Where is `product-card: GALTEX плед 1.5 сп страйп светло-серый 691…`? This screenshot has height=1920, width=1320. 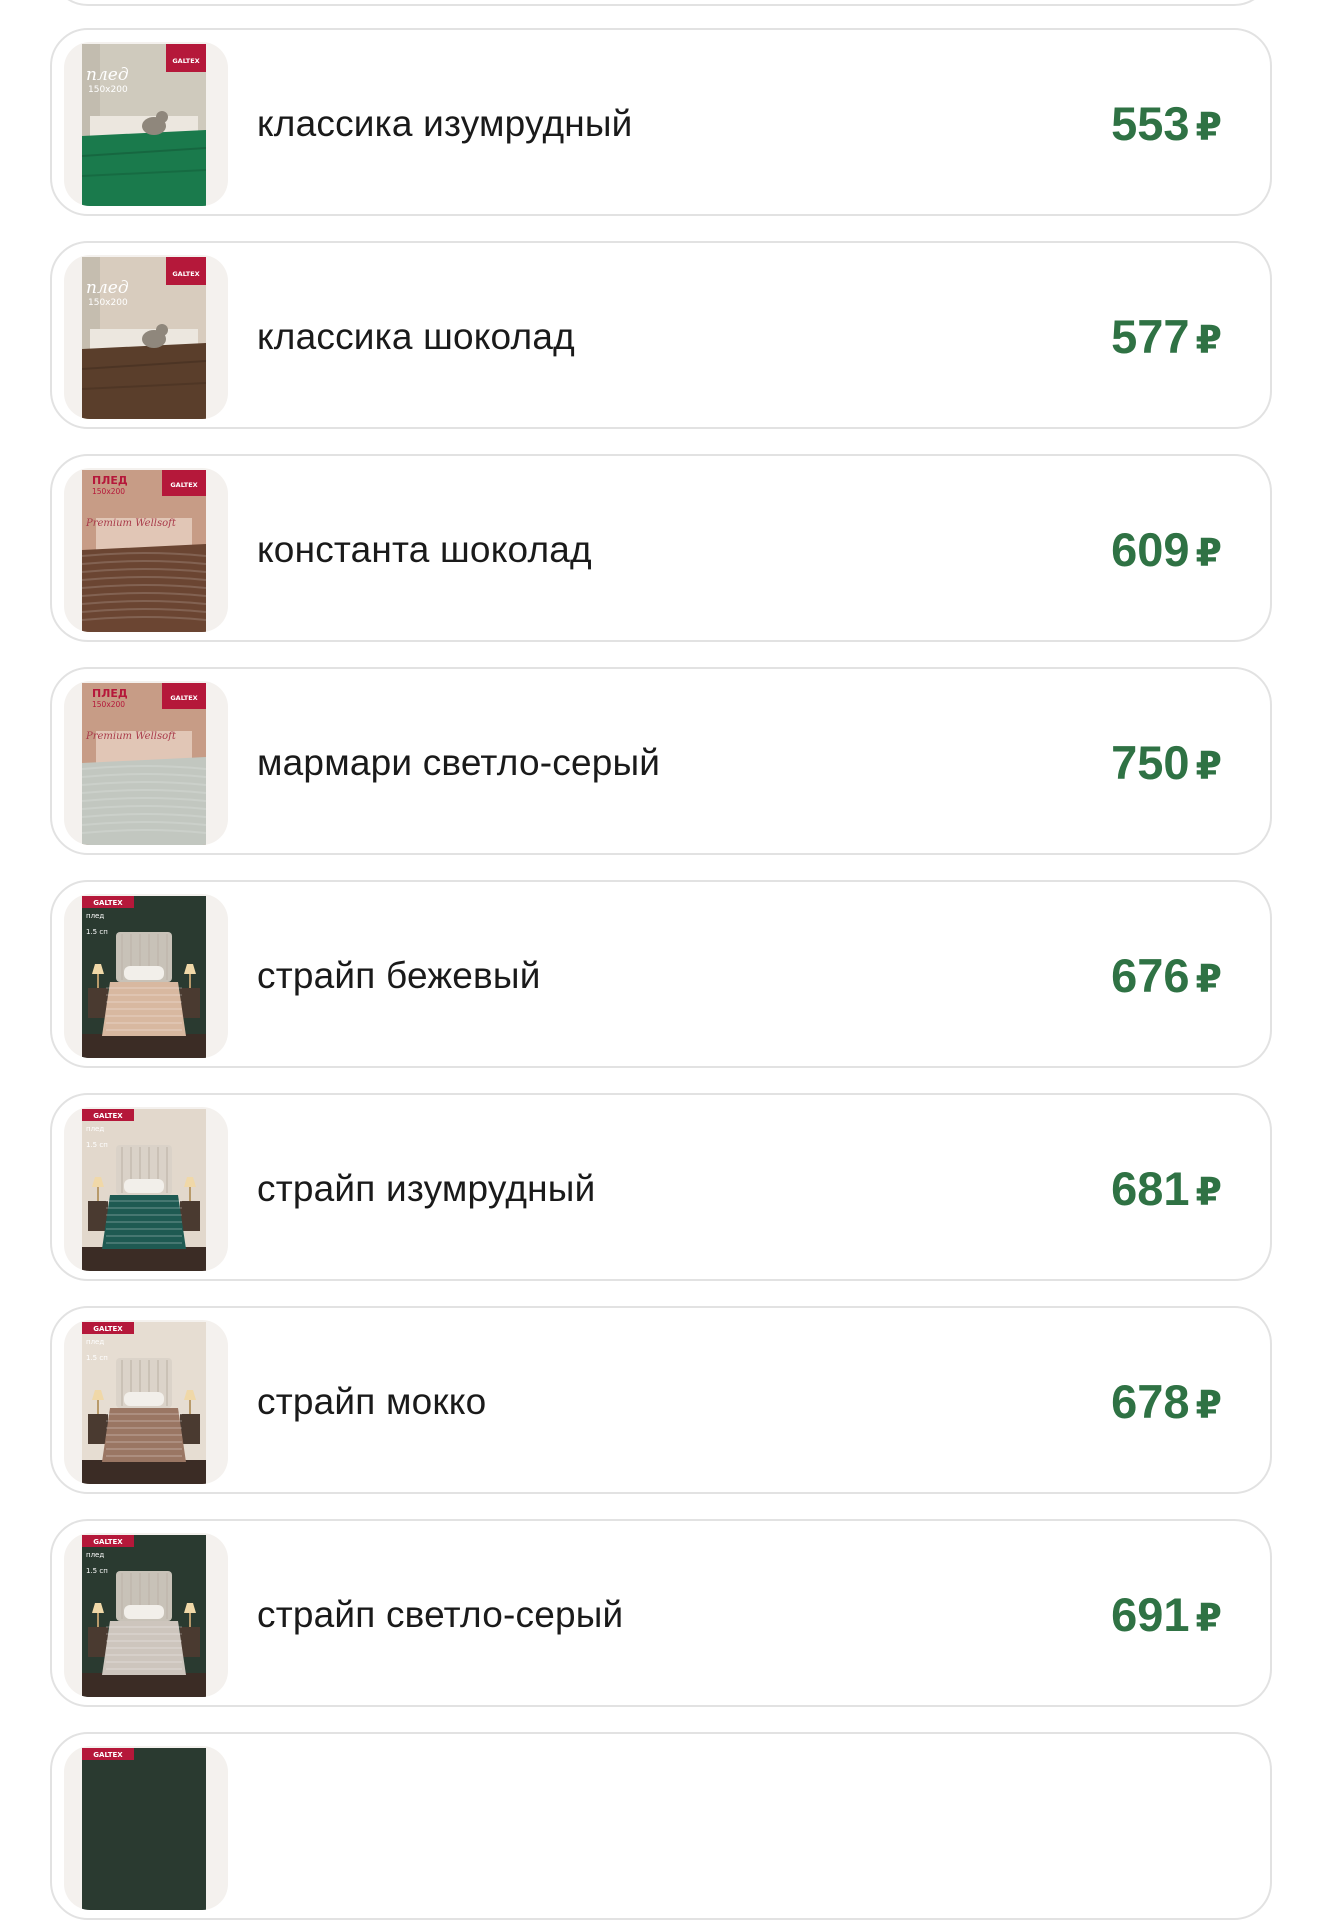
product-card: GALTEX плед 1.5 сп страйп светло-серый 691… is located at coordinates (661, 1613).